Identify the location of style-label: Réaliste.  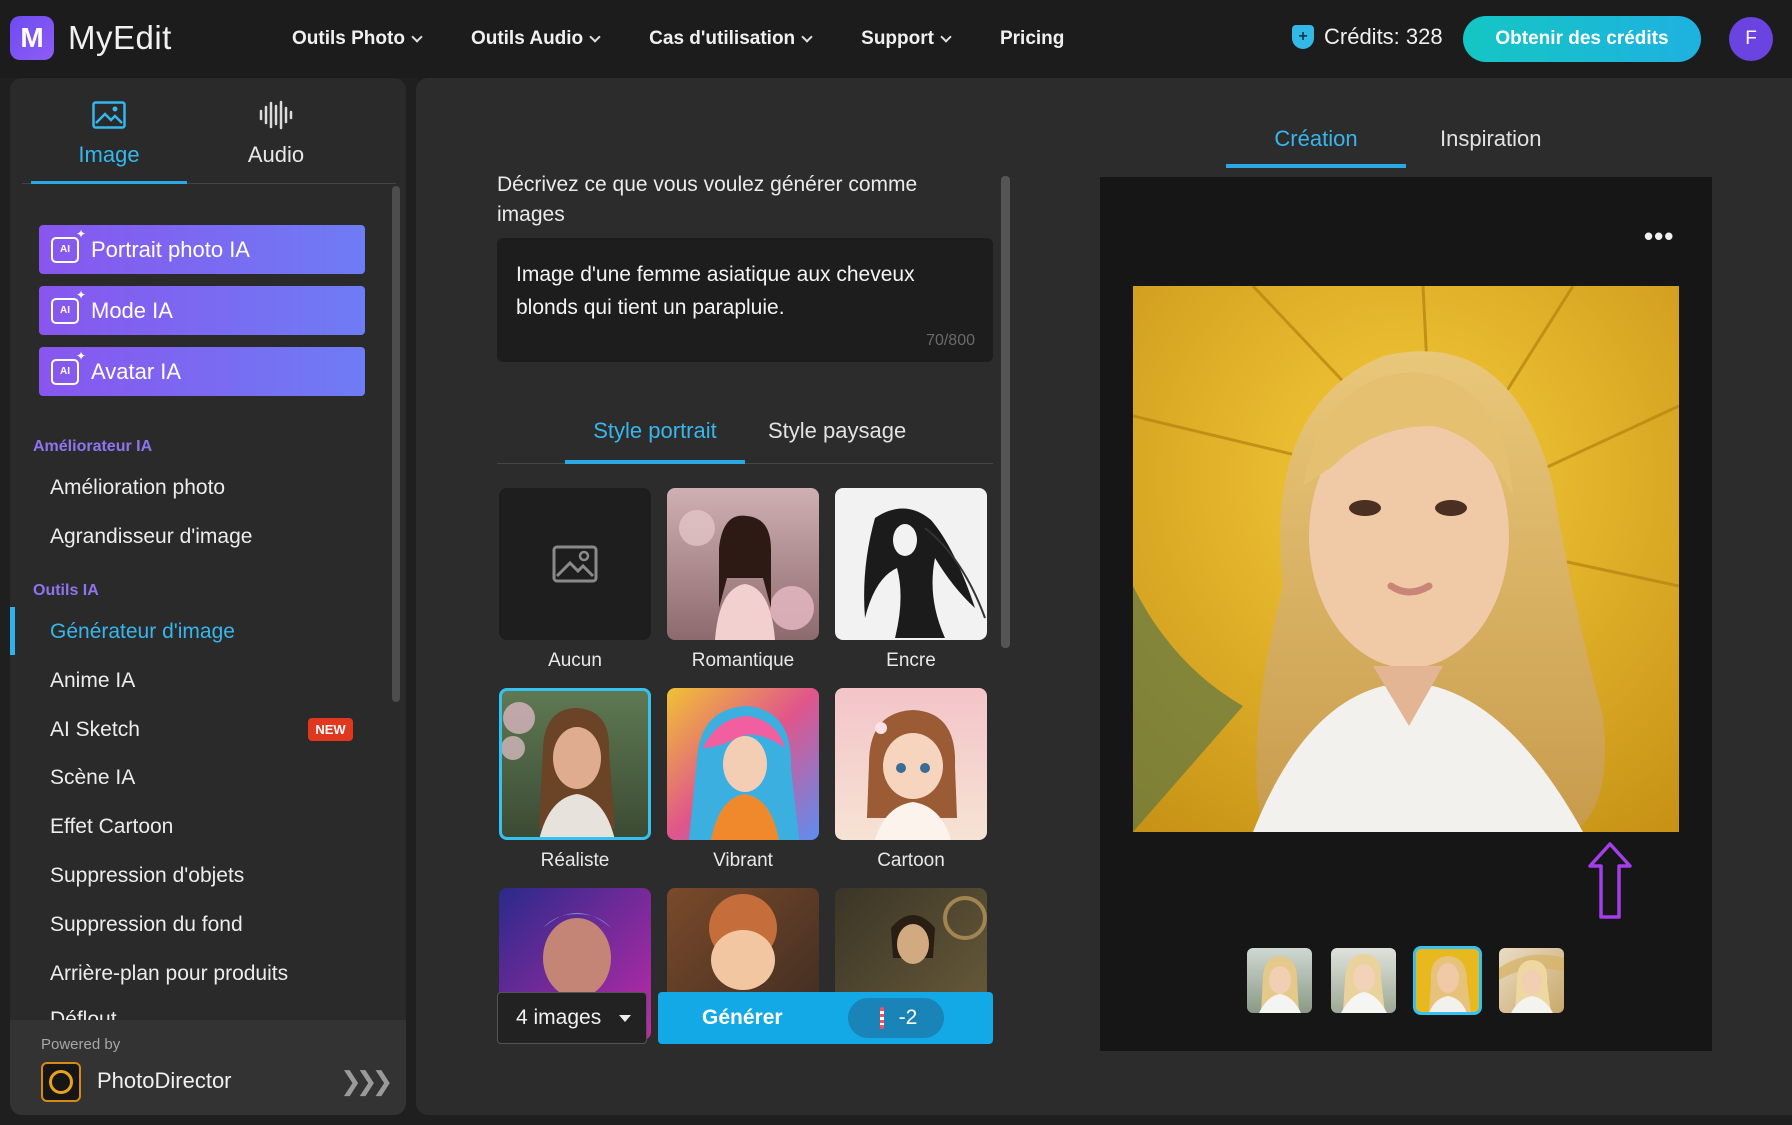
(575, 860).